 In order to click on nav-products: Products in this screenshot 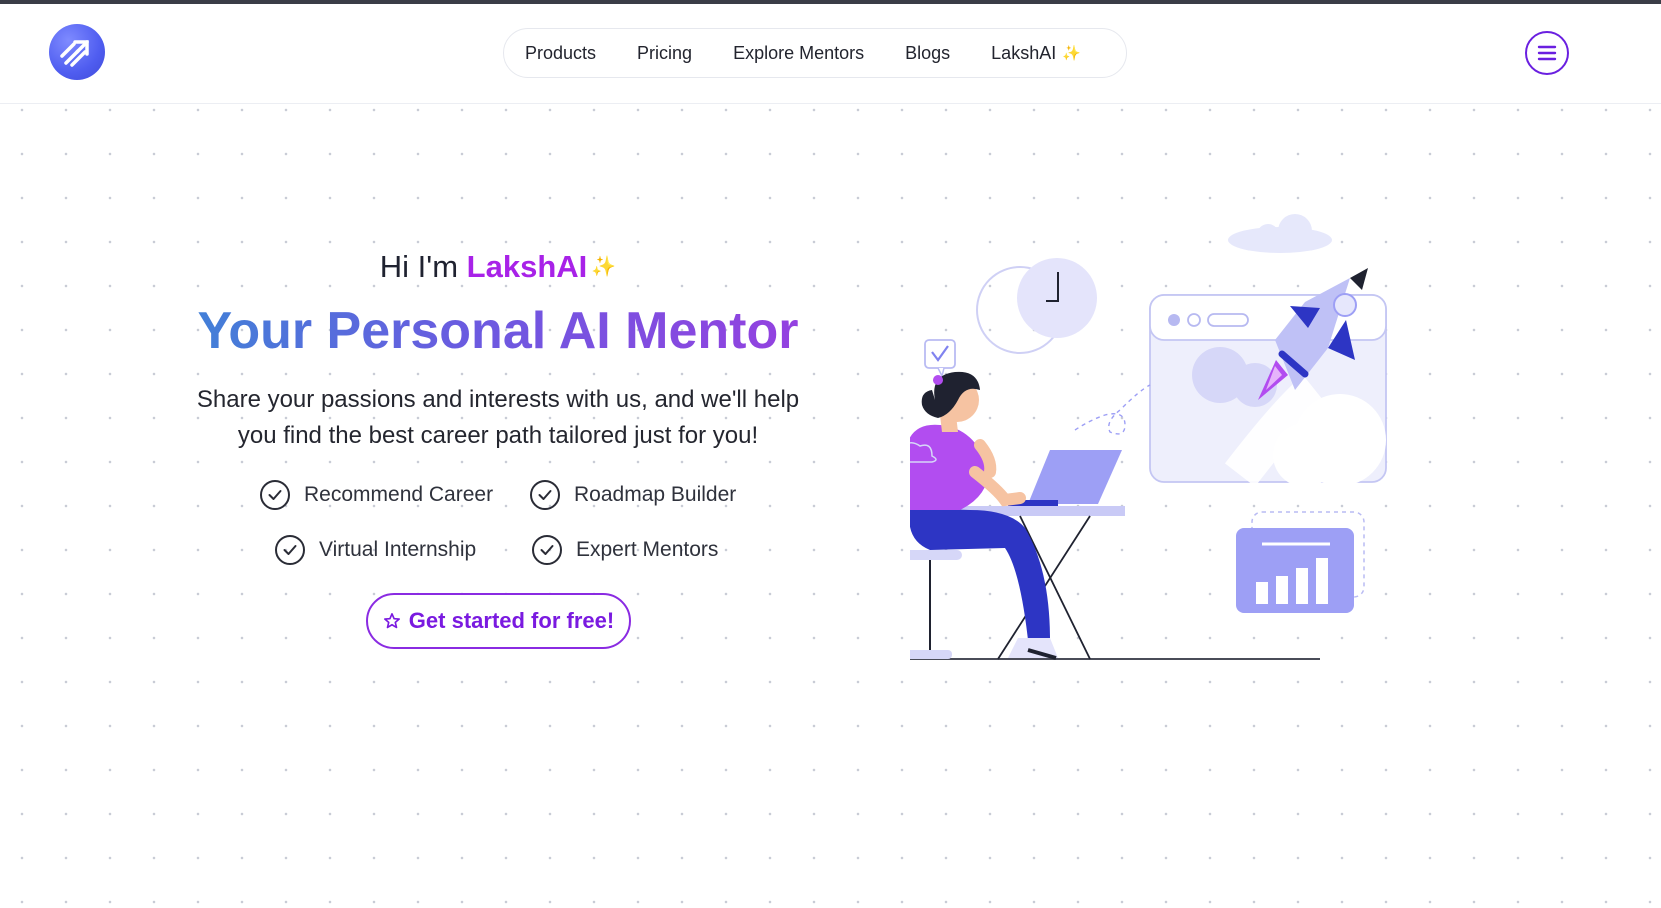, I will do `click(560, 53)`.